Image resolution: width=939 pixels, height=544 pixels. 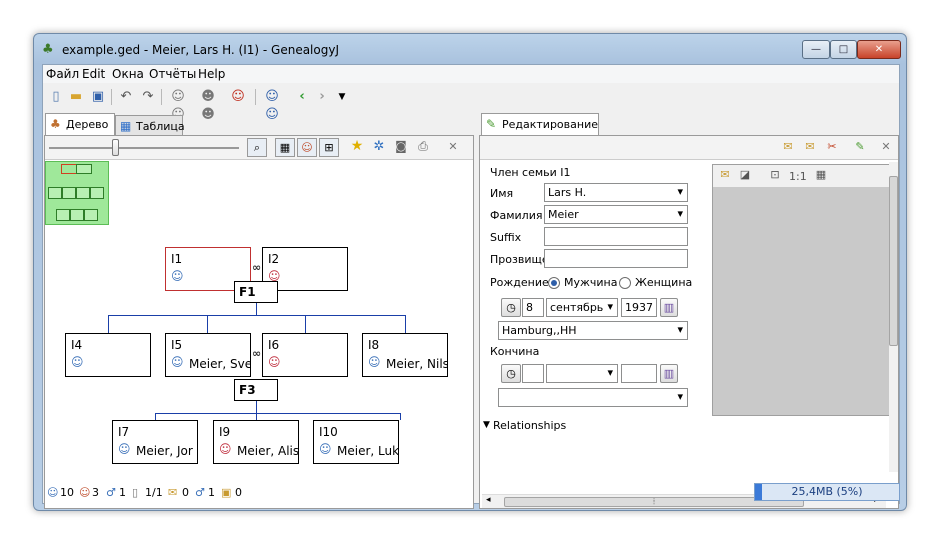 What do you see at coordinates (211, 74) in the screenshot?
I see `menu-help: Help` at bounding box center [211, 74].